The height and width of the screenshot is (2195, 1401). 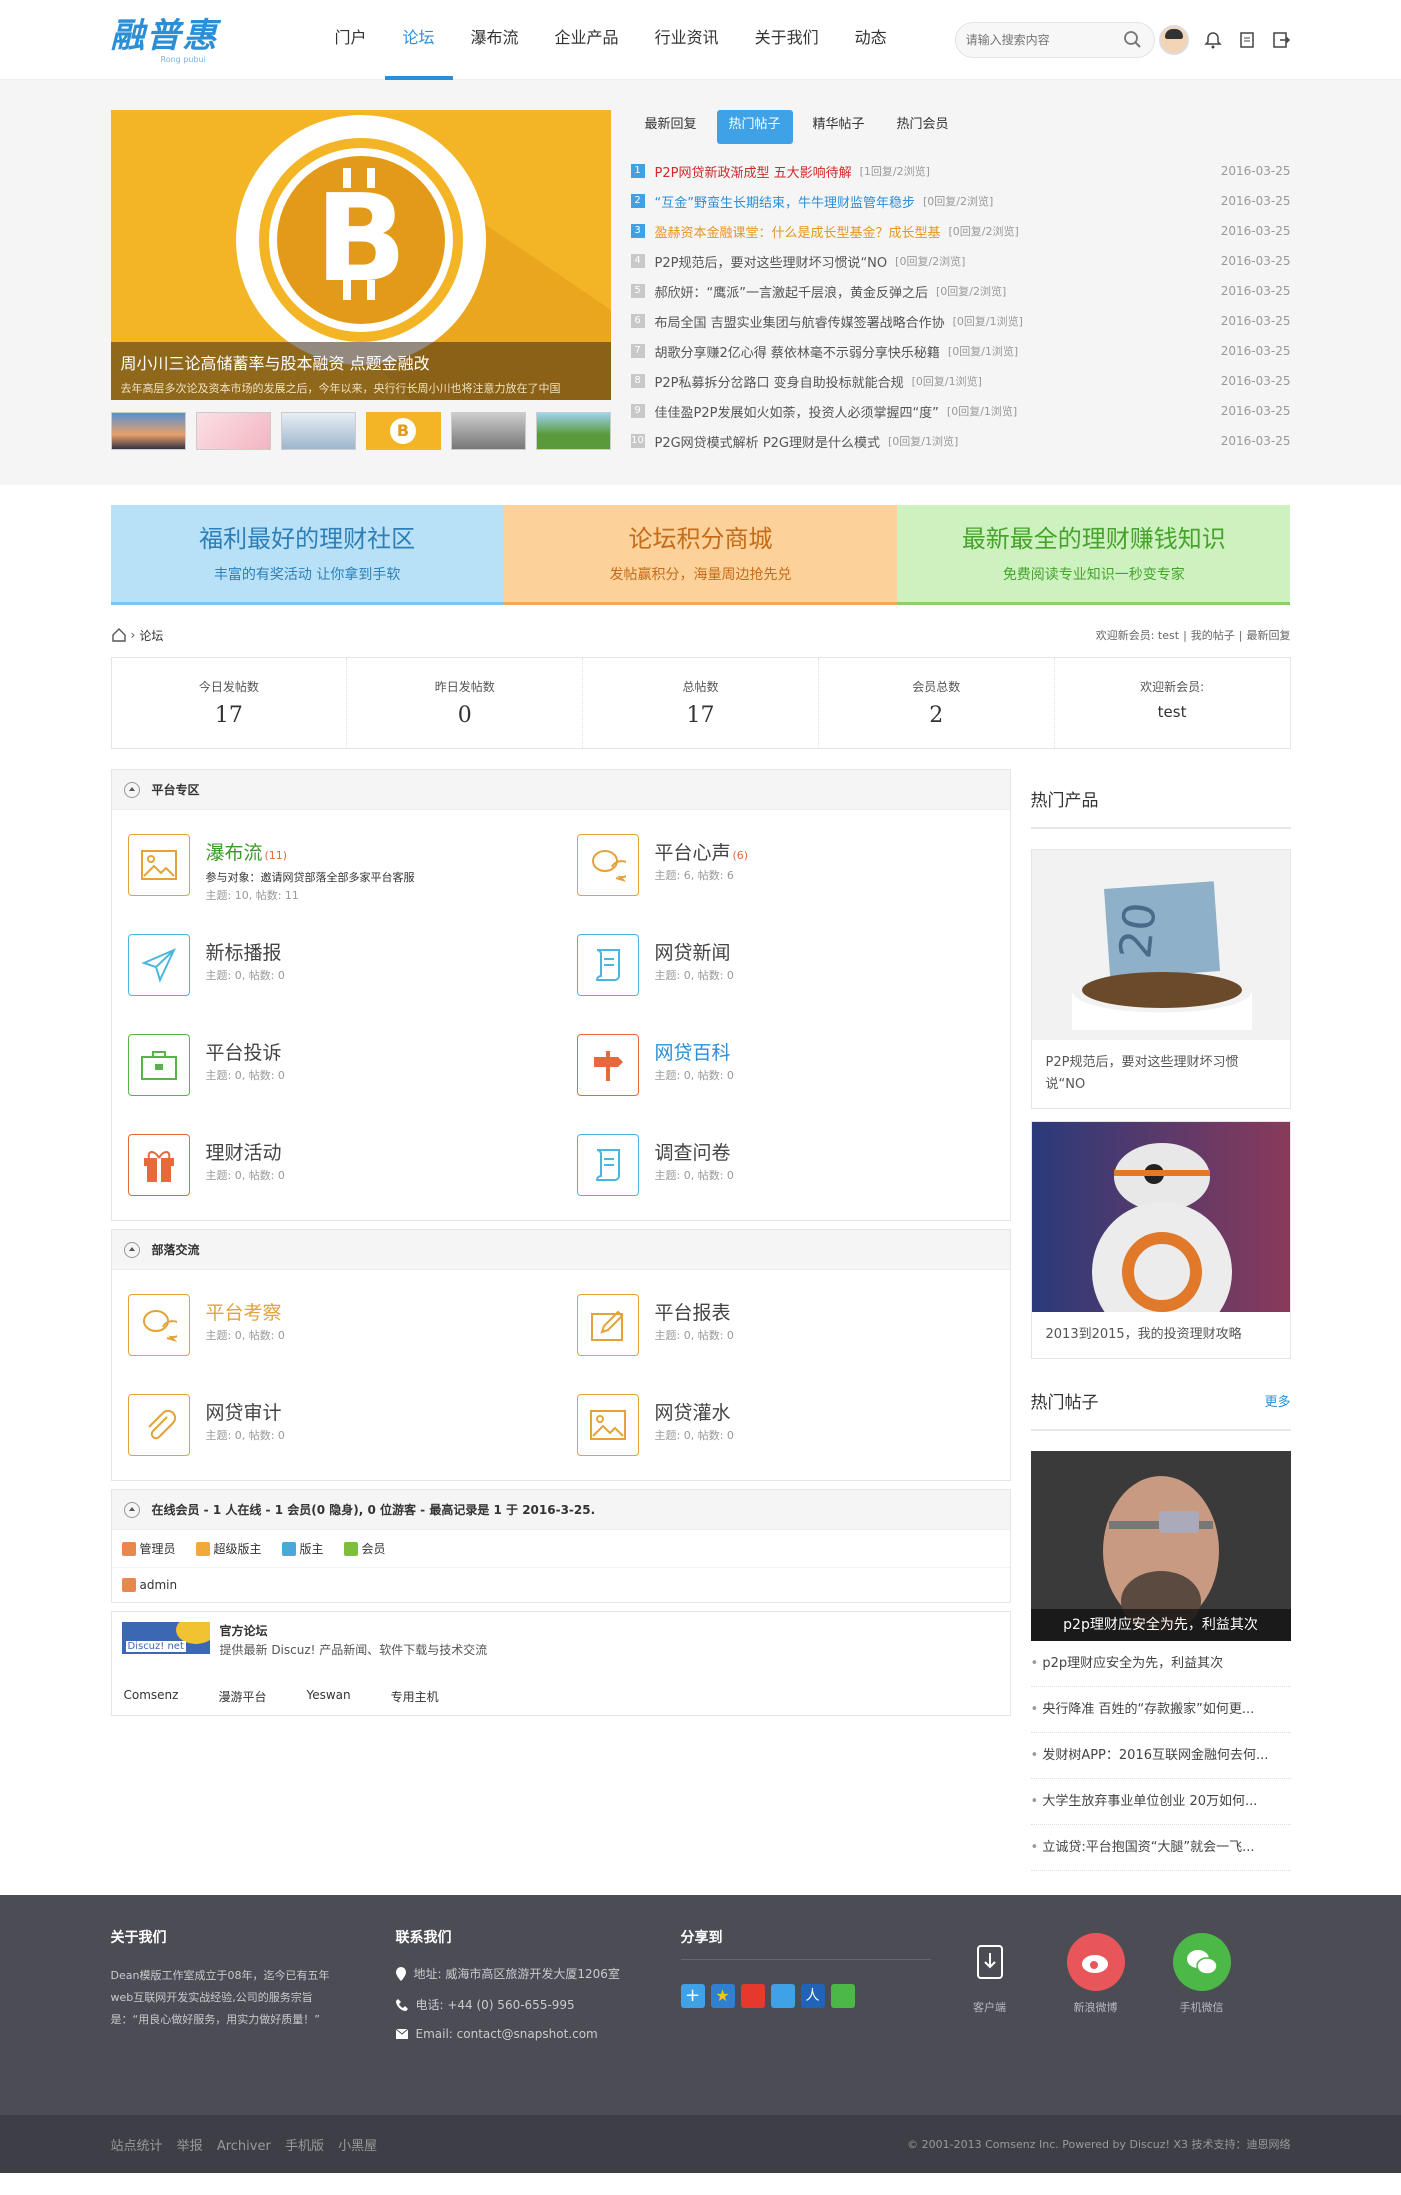 What do you see at coordinates (158, 1165) in the screenshot?
I see `gift-icon` at bounding box center [158, 1165].